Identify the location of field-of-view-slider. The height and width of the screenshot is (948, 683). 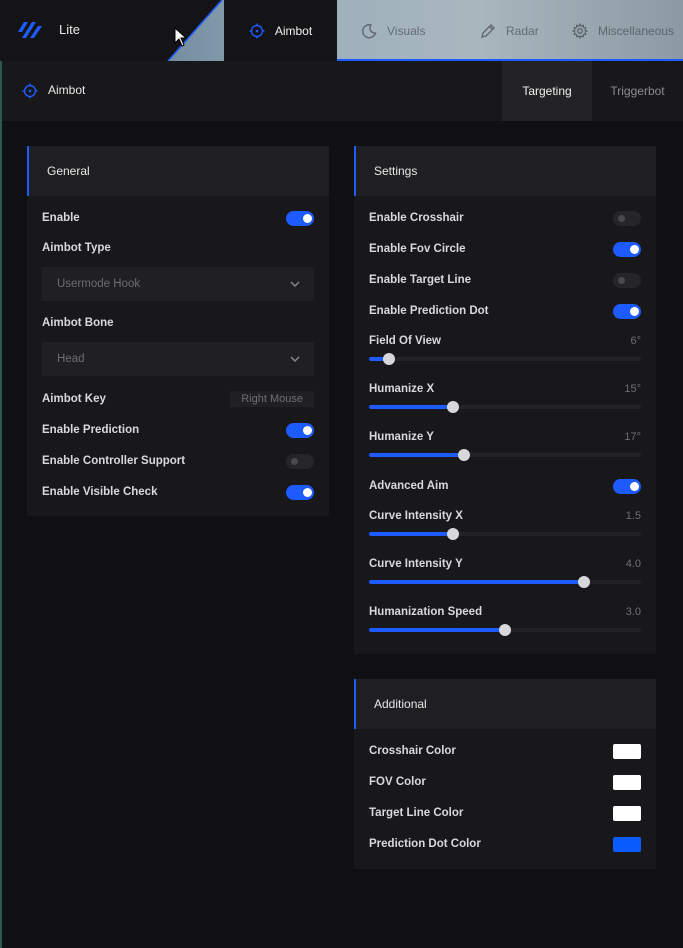
(505, 359).